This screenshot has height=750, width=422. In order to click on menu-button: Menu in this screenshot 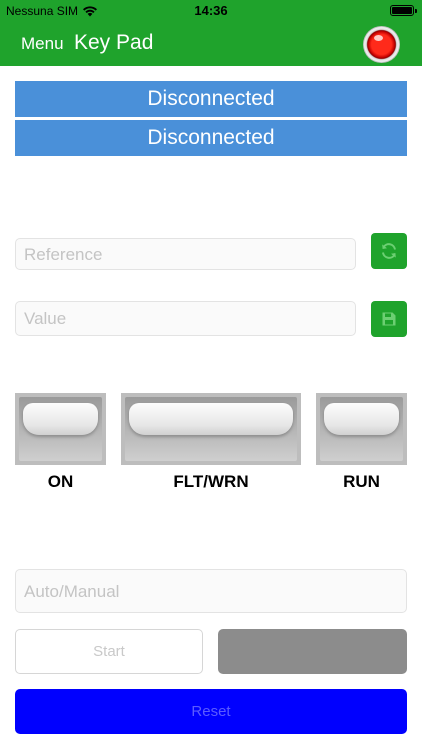, I will do `click(42, 44)`.